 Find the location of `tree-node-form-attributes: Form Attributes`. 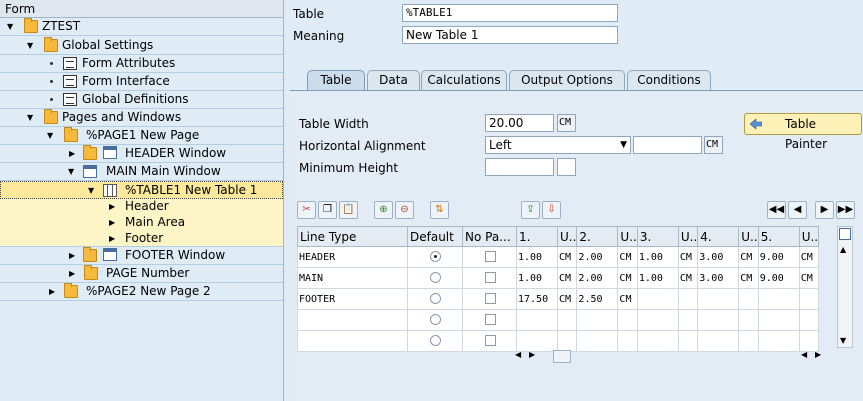

tree-node-form-attributes: Form Attributes is located at coordinates (141, 64).